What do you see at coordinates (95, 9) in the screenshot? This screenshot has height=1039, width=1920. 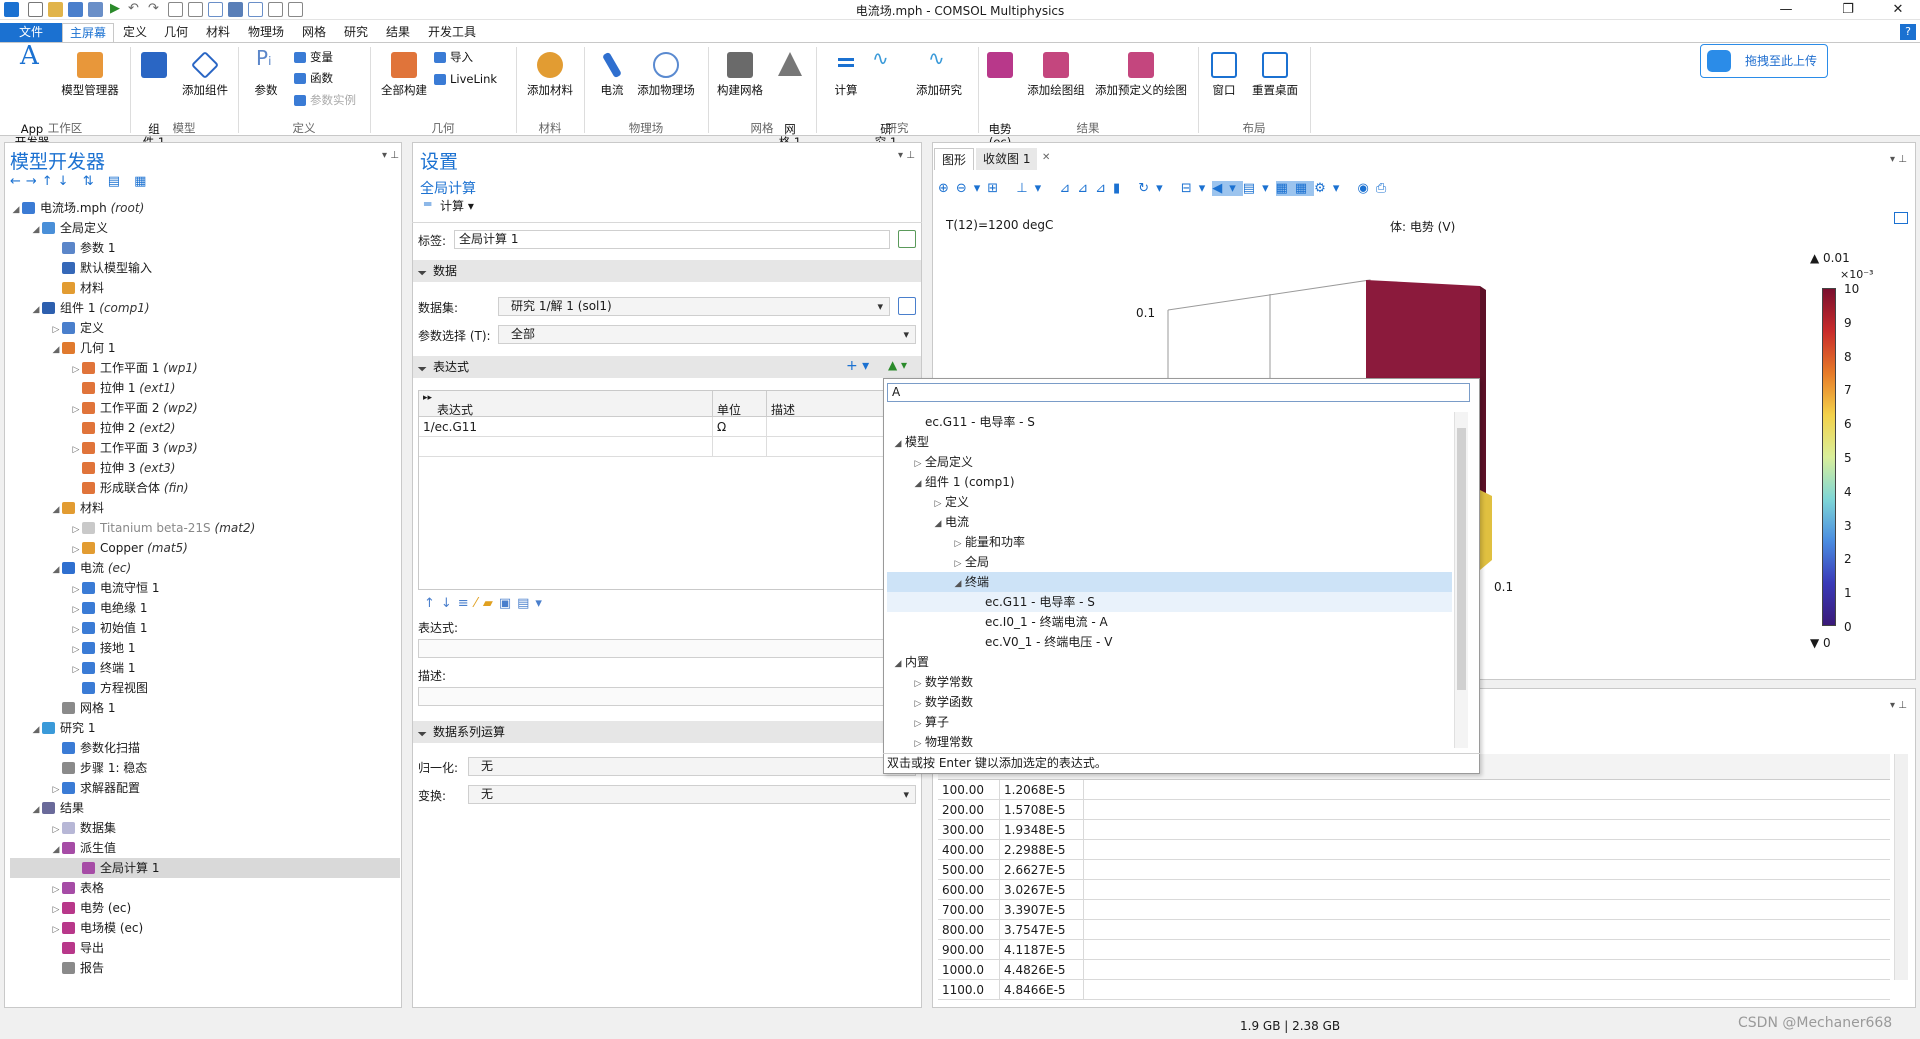 I see `save-as-icon` at bounding box center [95, 9].